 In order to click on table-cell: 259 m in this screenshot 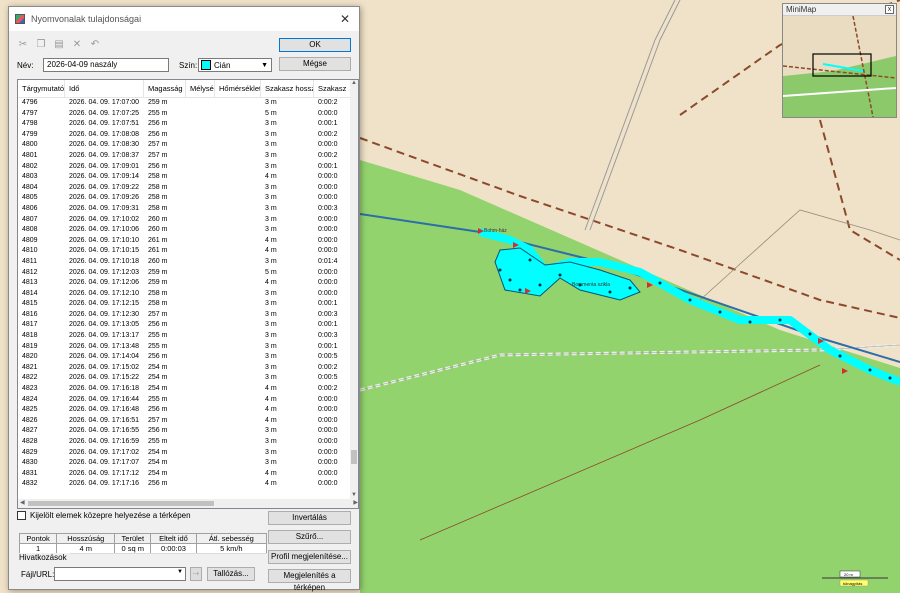, I will do `click(158, 102)`.